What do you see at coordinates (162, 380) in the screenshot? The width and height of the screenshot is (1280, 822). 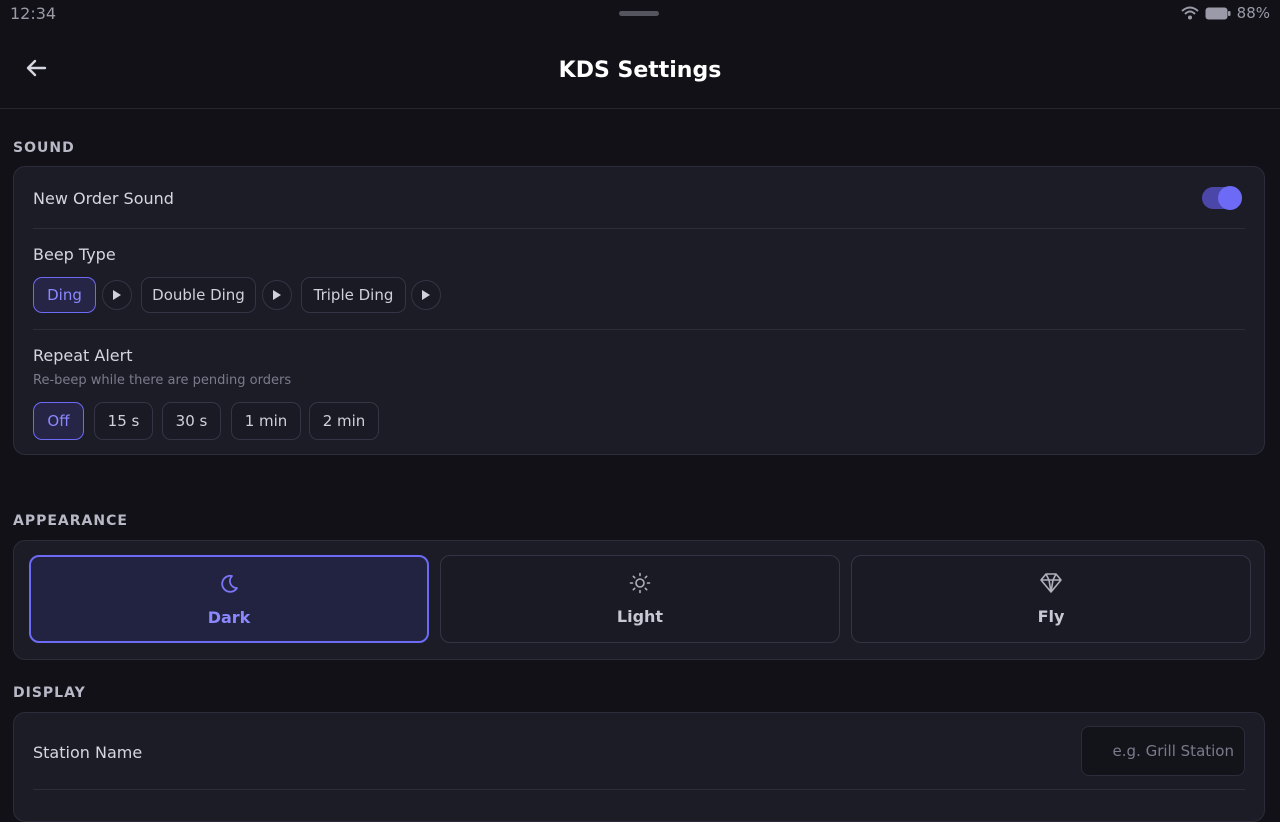 I see `repeat-alert-subtitle: Re-beep while there are pending orders` at bounding box center [162, 380].